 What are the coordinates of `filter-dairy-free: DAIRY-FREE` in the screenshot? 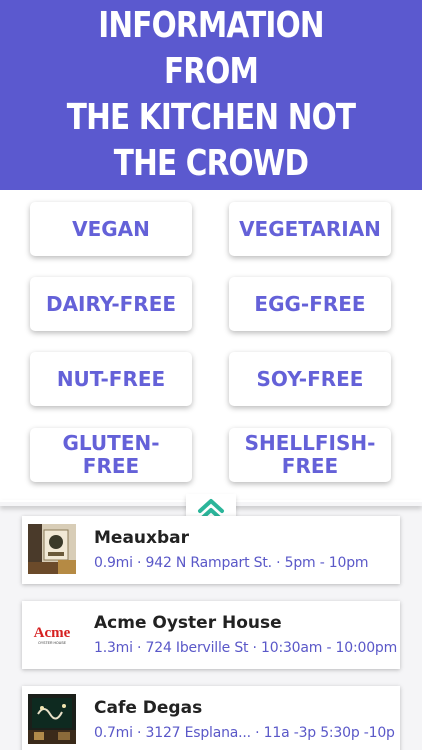 It's located at (111, 304).